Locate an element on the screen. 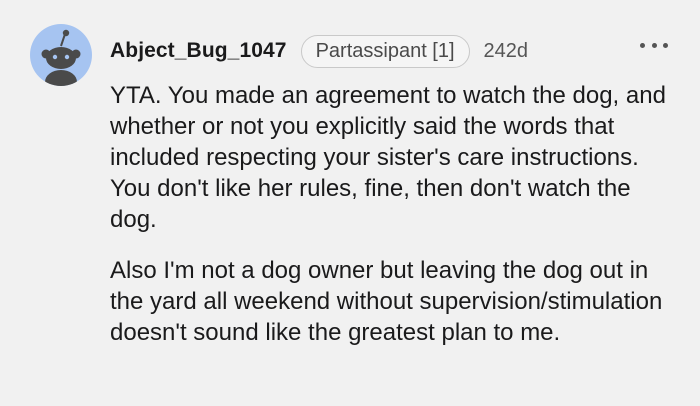 This screenshot has height=406, width=700. user-flair-badge: Partassipant [1] is located at coordinates (385, 51).